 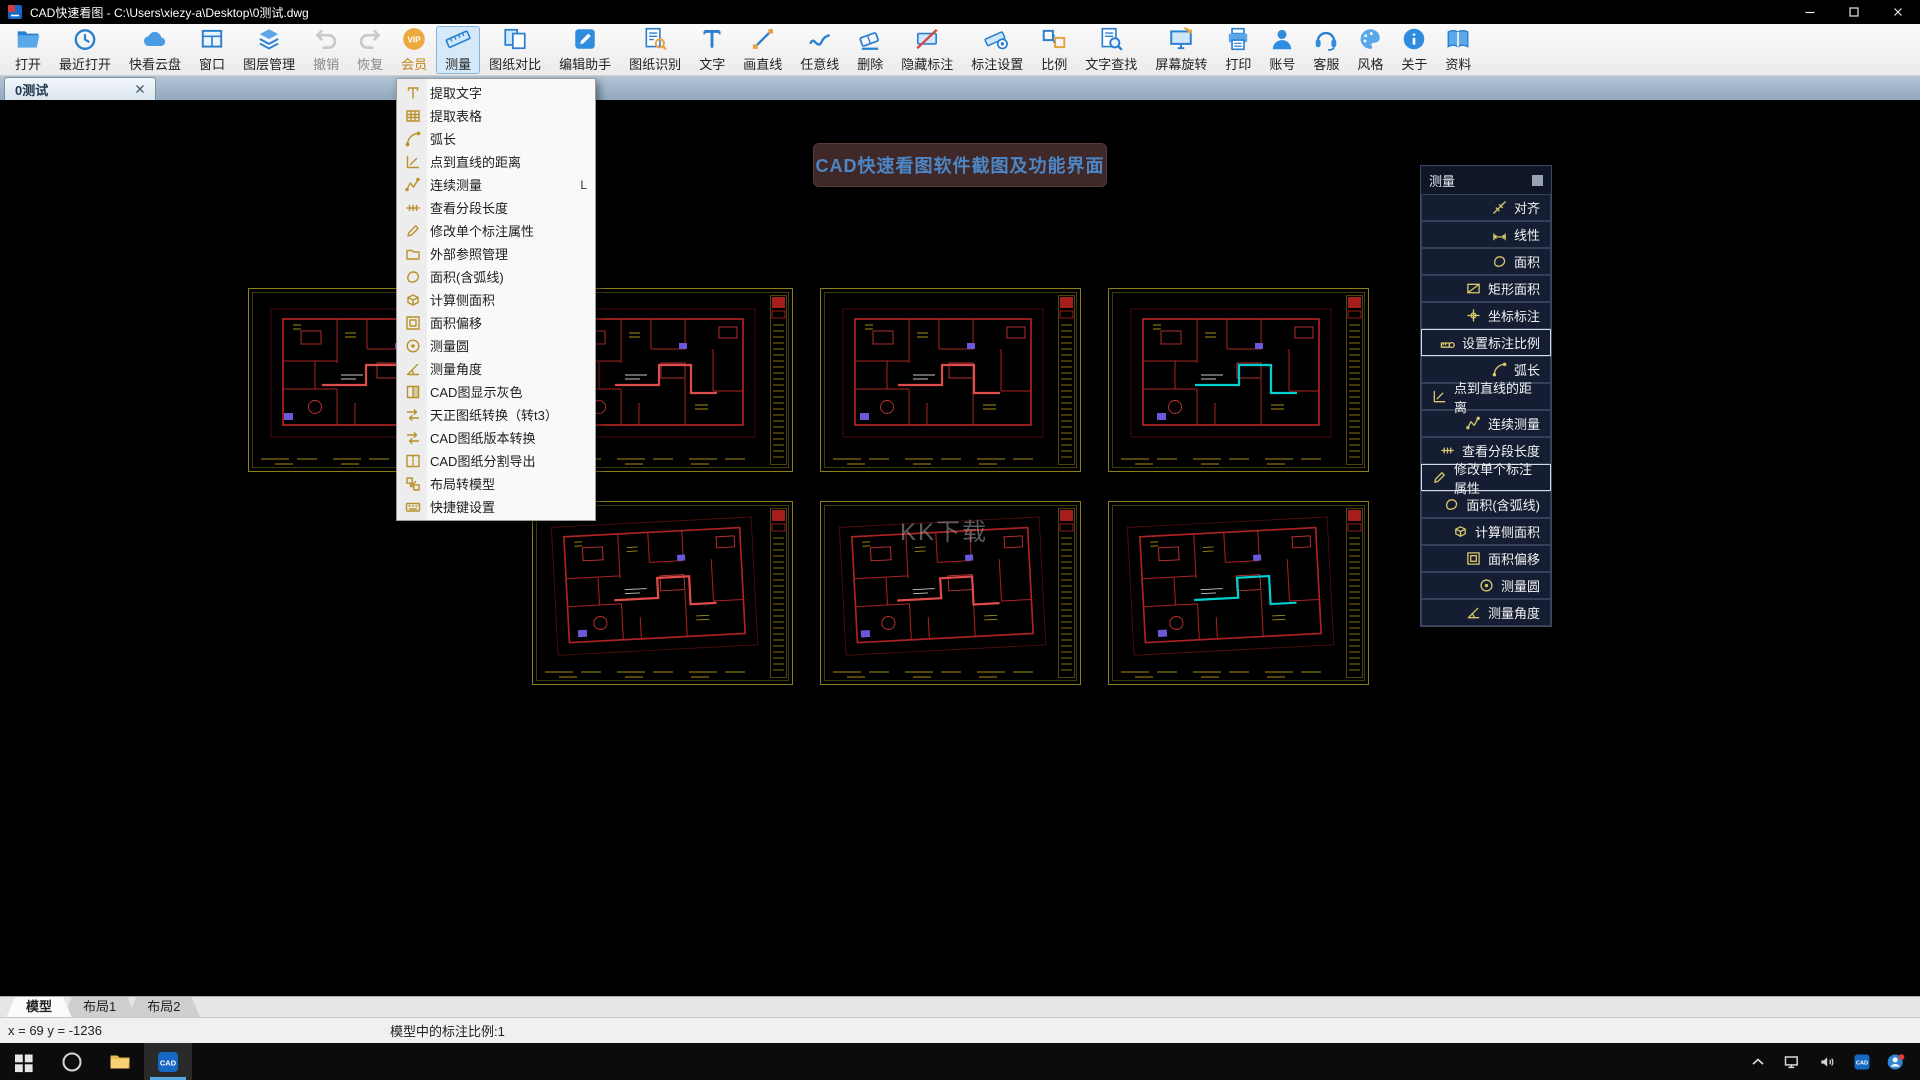 I want to click on taskbar-cad-app-button: CAD, so click(x=168, y=1061).